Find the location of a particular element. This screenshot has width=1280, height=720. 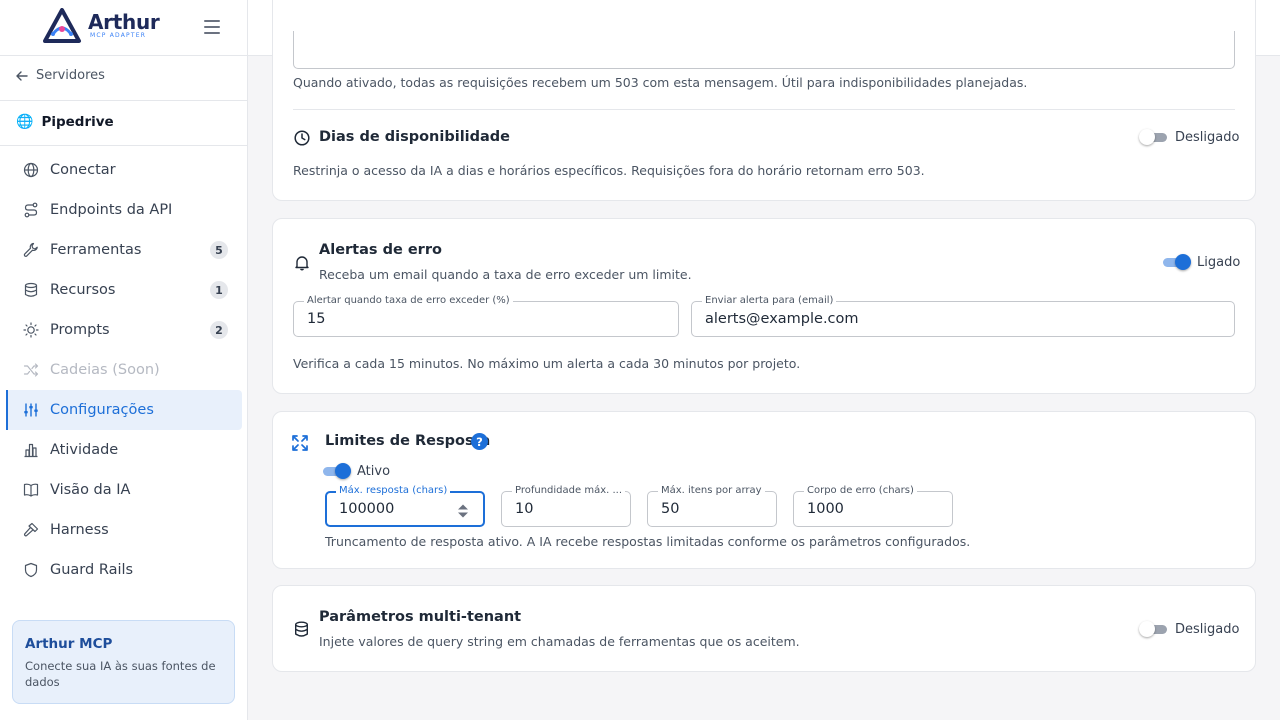

sliders-icon is located at coordinates (31, 410).